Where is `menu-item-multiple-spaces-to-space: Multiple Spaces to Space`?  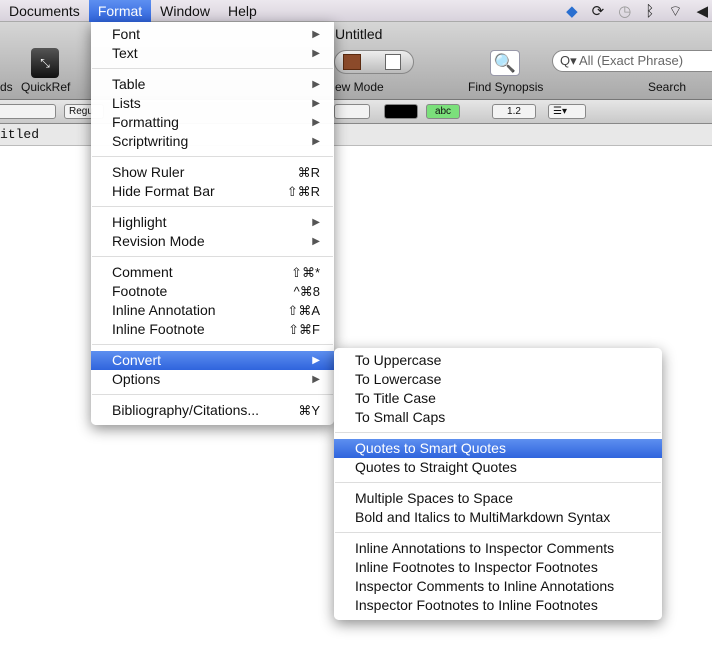 menu-item-multiple-spaces-to-space: Multiple Spaces to Space is located at coordinates (498, 498).